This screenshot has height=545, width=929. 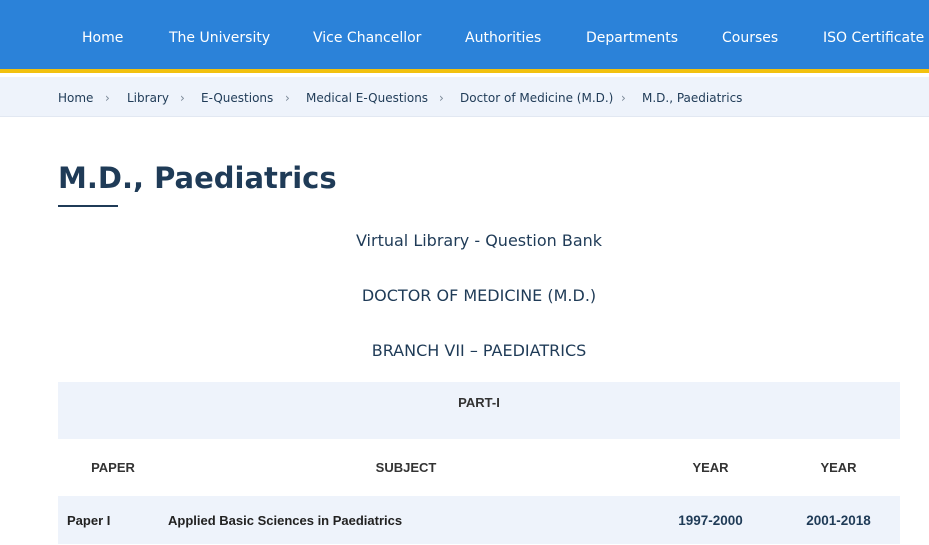 I want to click on heading-degree: DOCTOR OF MEDICINE (M.D.), so click(x=479, y=295).